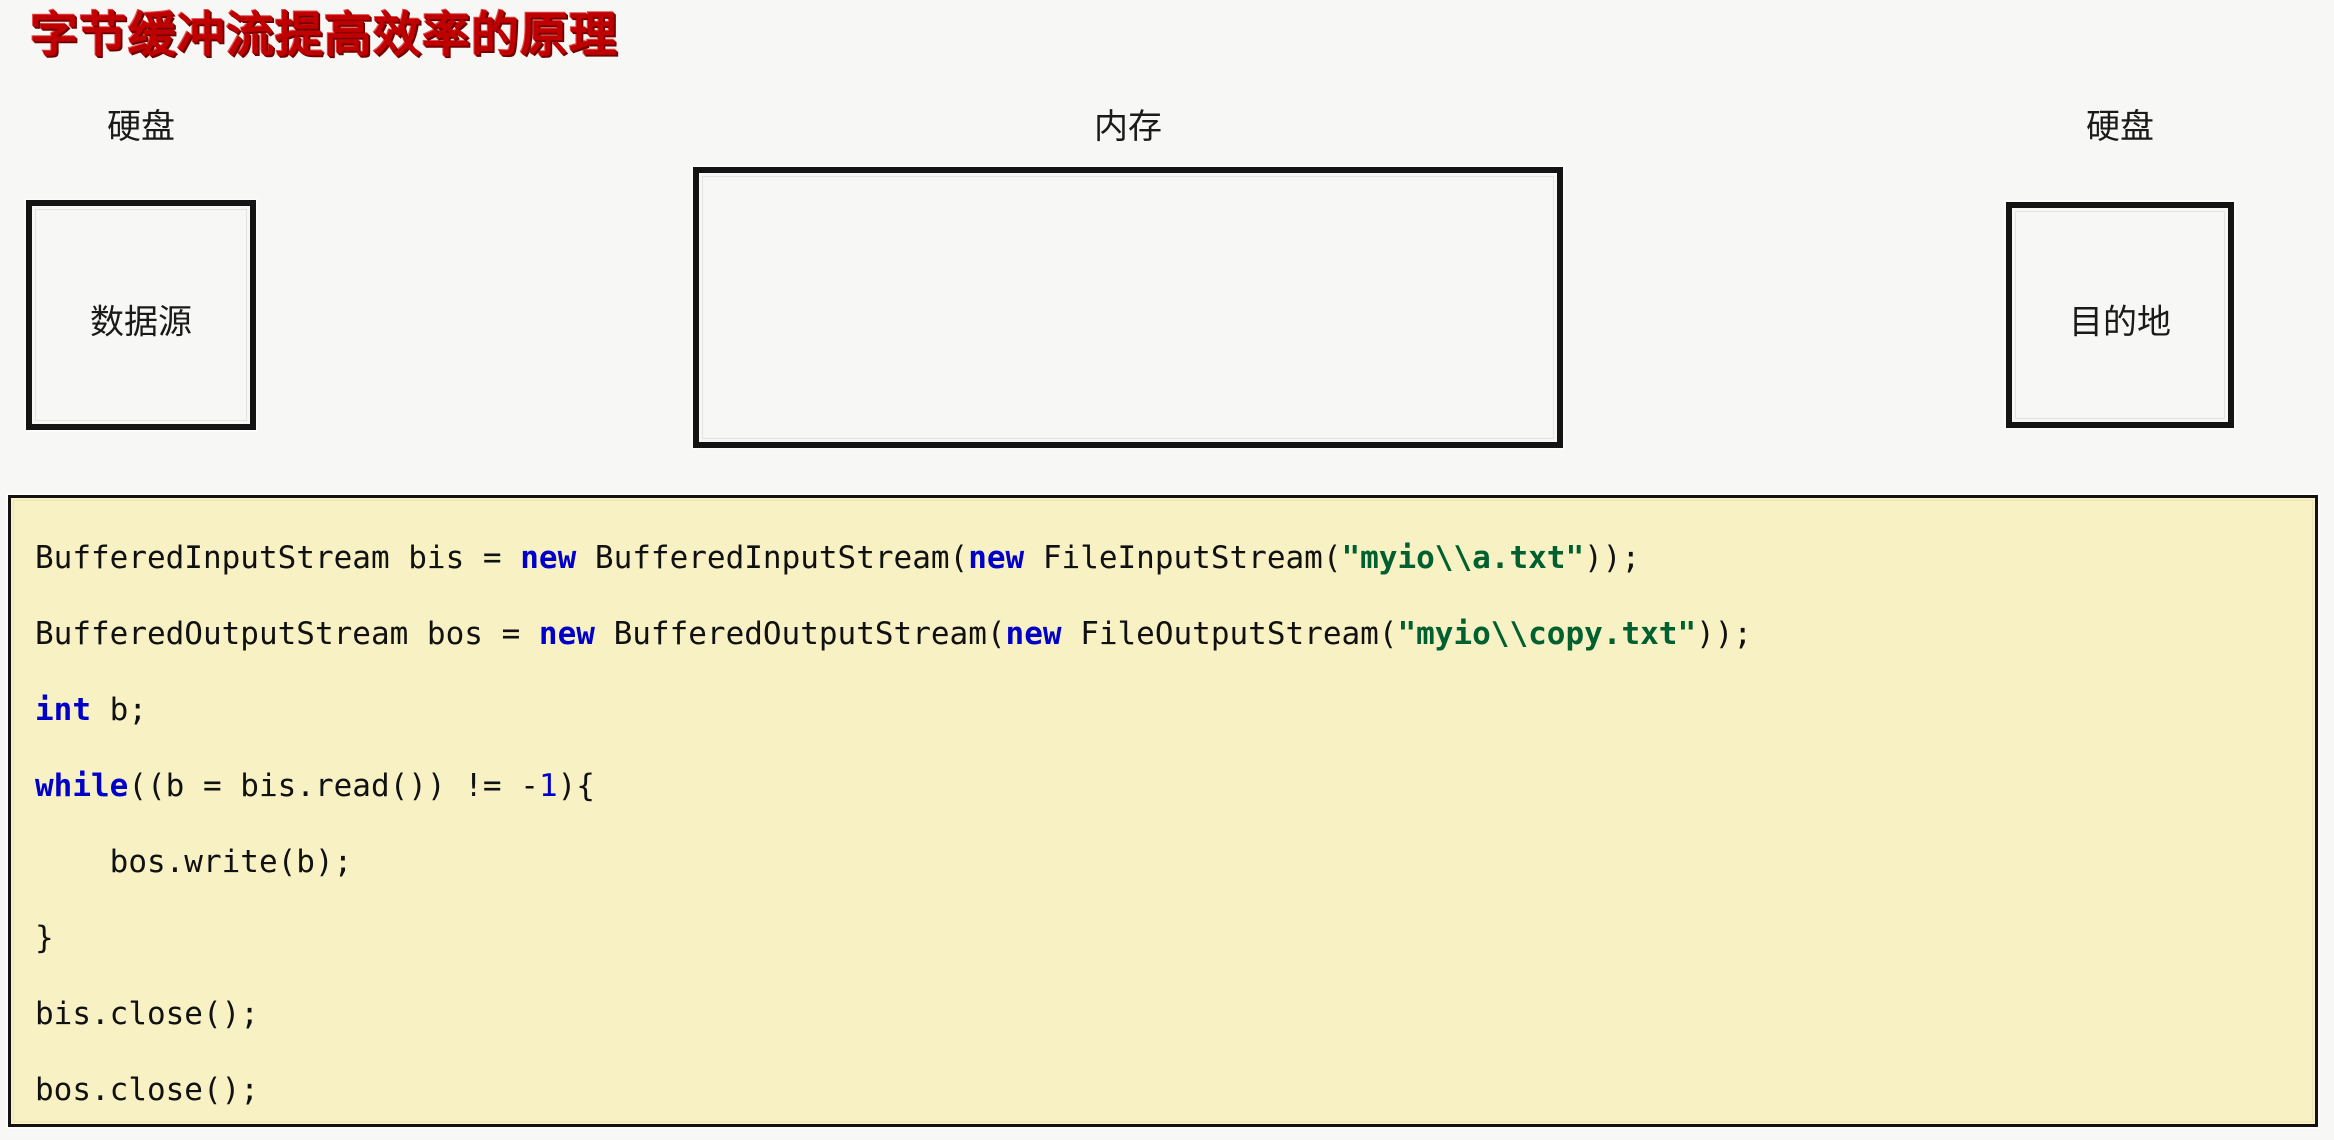  Describe the element at coordinates (1175, 1088) in the screenshot. I see `code-line: bos.close();` at that location.